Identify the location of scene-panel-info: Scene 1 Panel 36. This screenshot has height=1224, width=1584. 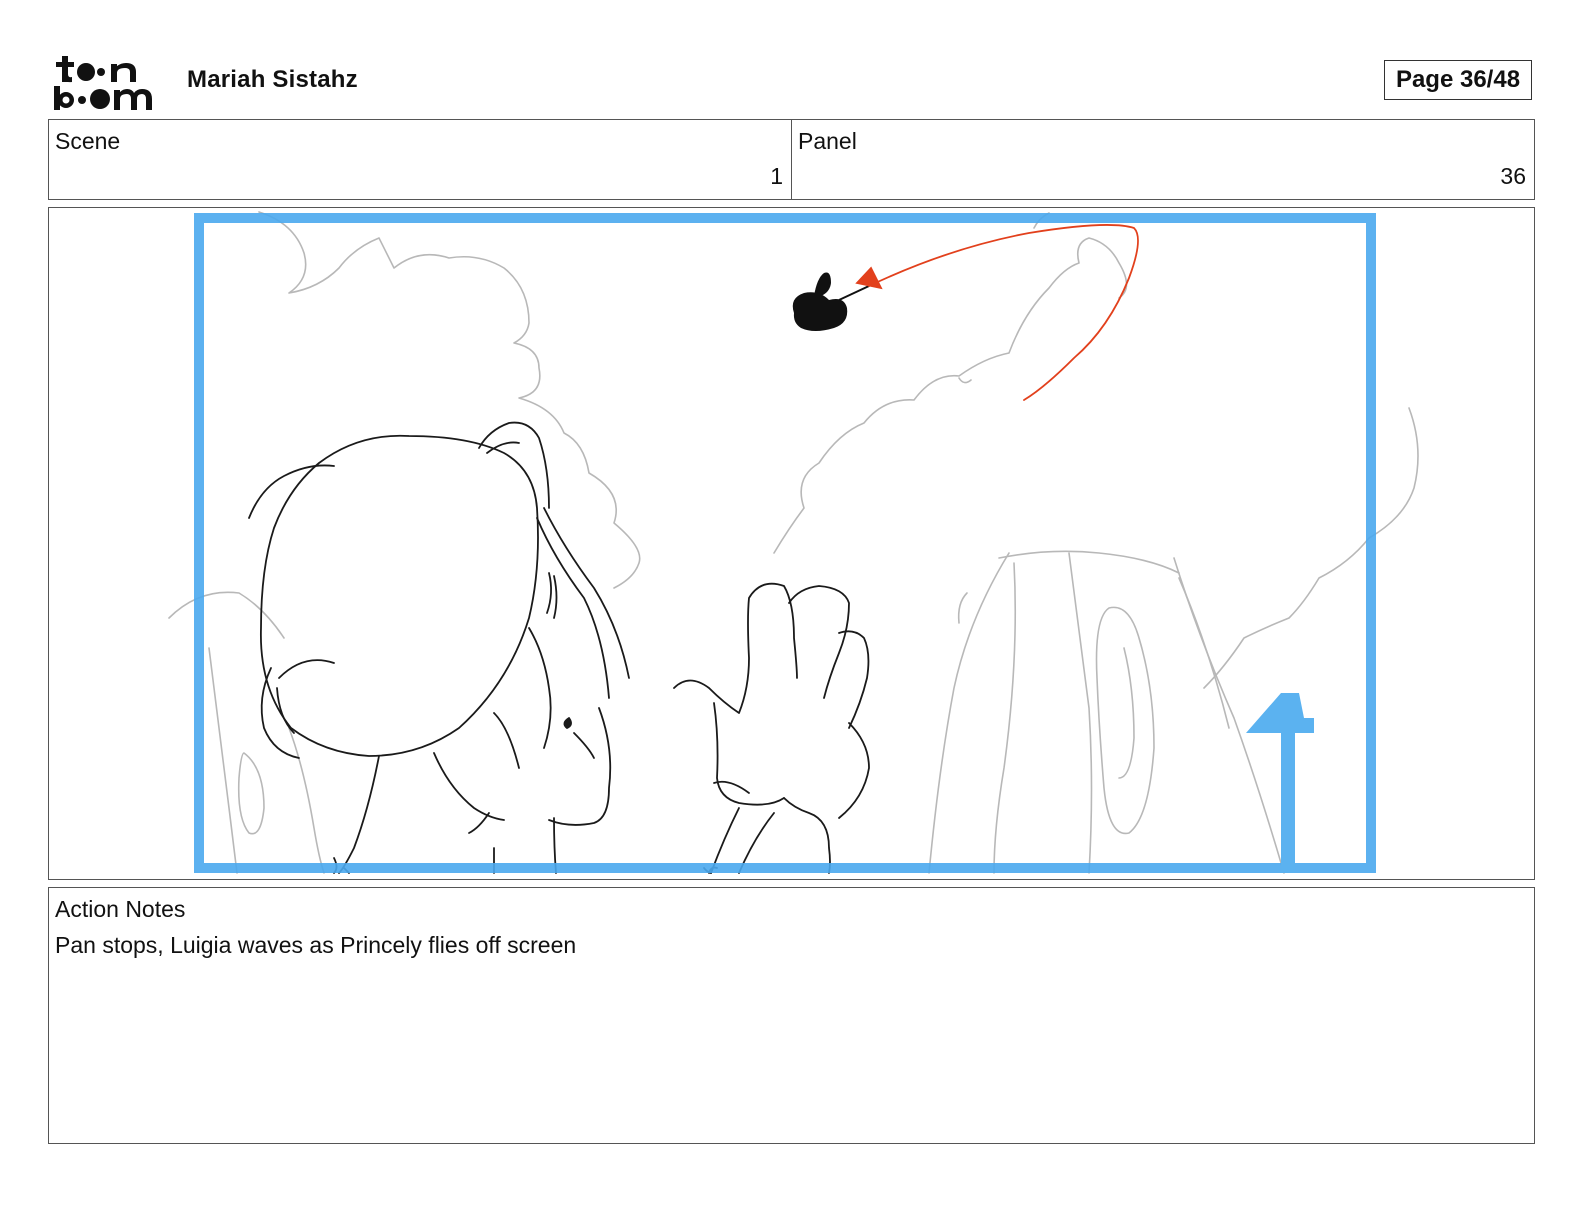
(791, 159).